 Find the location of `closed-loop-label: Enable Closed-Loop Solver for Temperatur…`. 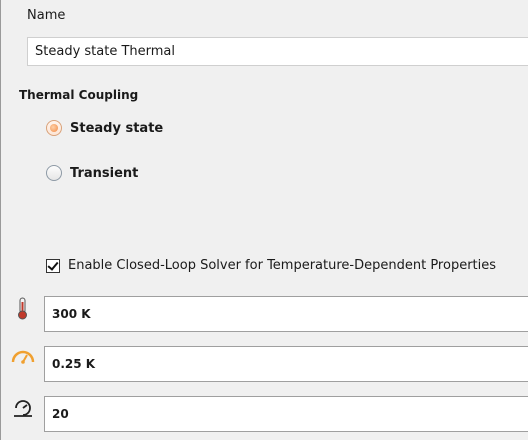

closed-loop-label: Enable Closed-Loop Solver for Temperatur… is located at coordinates (282, 265).